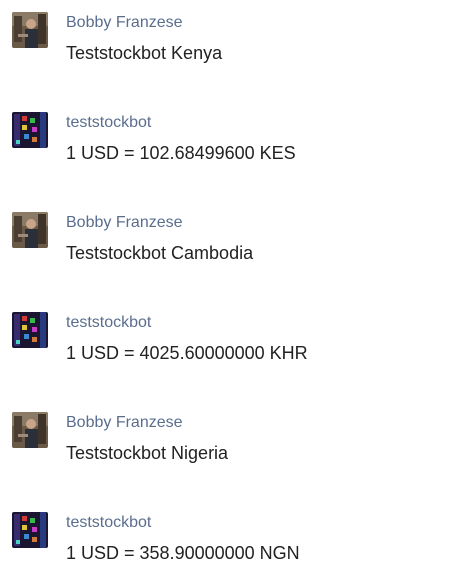 The image size is (468, 582). What do you see at coordinates (234, 47) in the screenshot?
I see `message-item: Bobby Franzese Teststockbot Kenya` at bounding box center [234, 47].